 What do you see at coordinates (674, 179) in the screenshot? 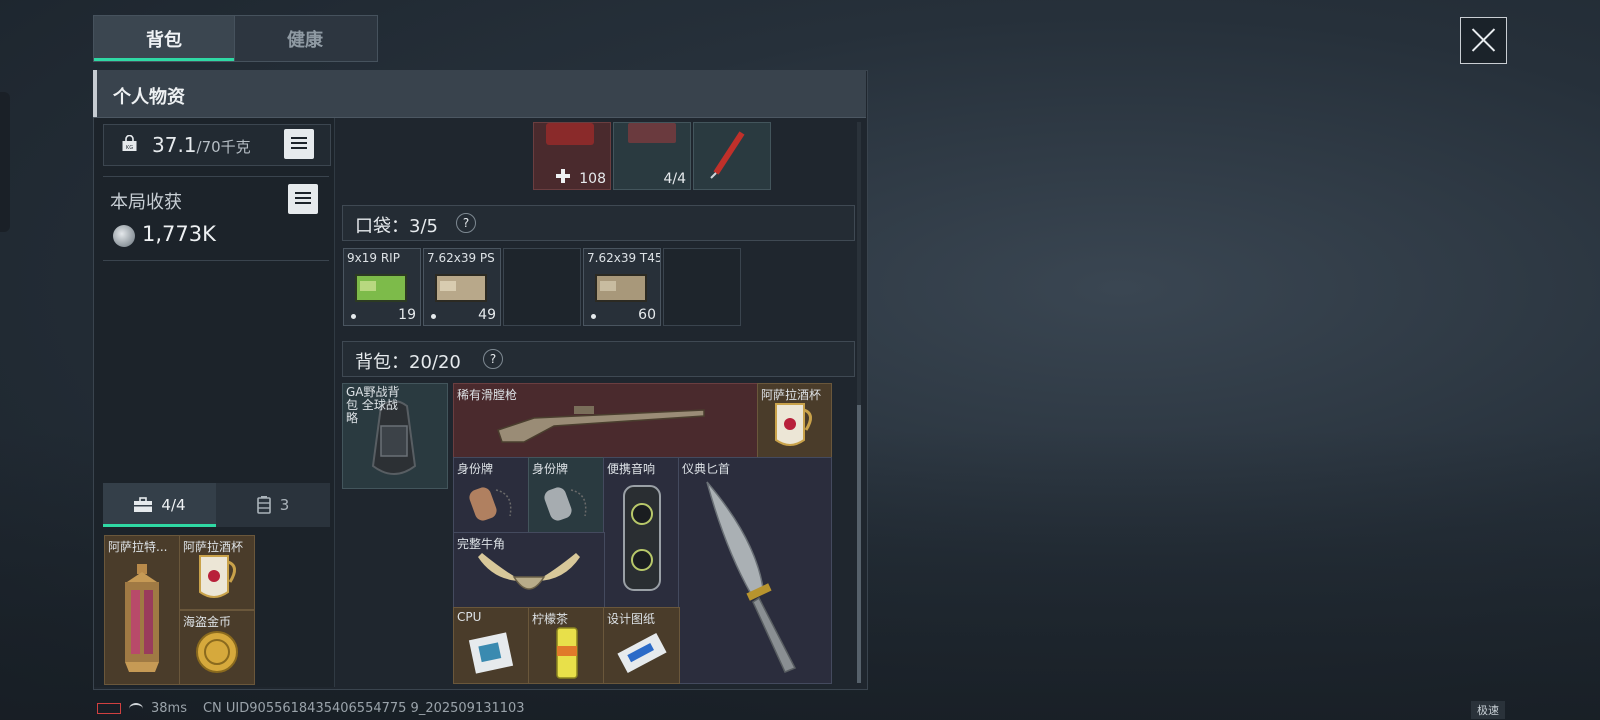
I see `item-count: 4/4` at bounding box center [674, 179].